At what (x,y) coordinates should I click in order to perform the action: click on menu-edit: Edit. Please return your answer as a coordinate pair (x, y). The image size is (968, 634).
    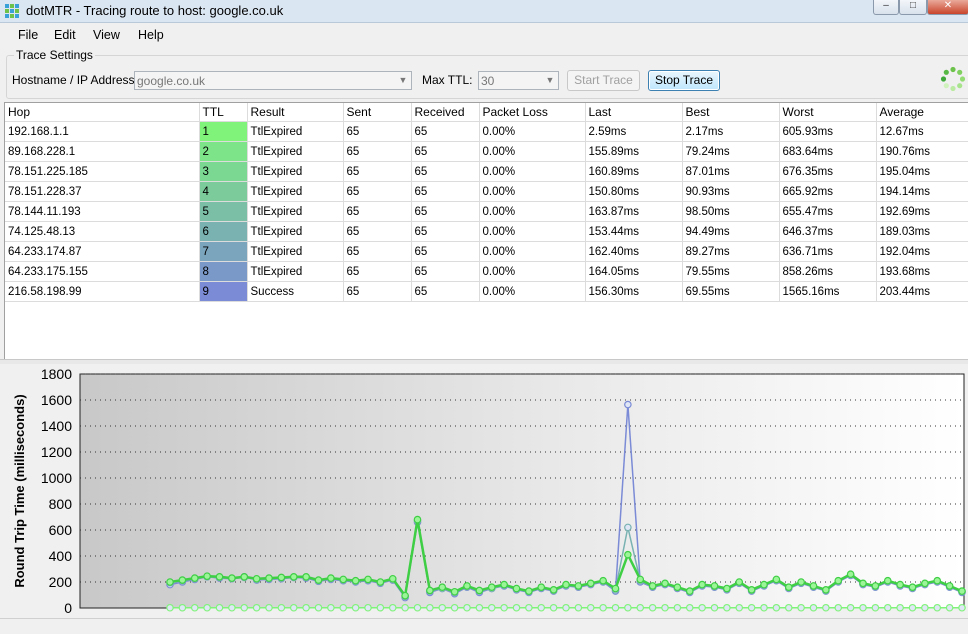
    Looking at the image, I should click on (65, 35).